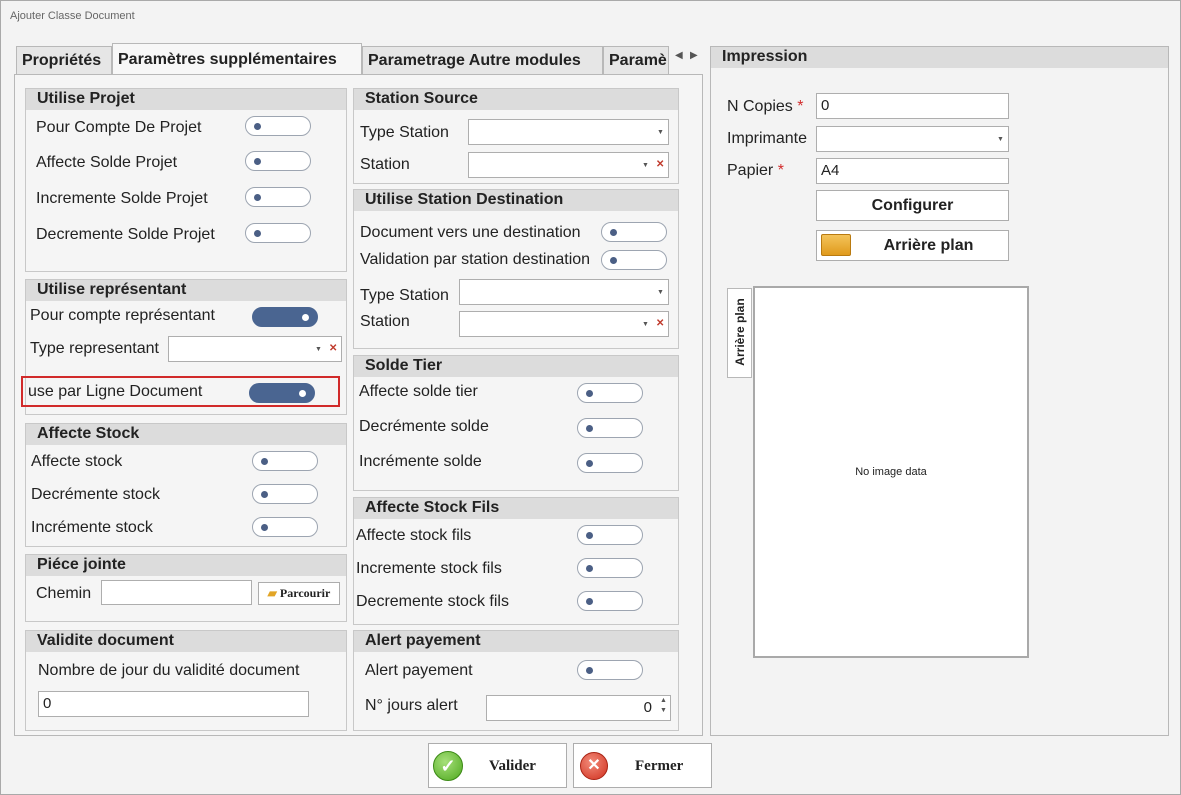 This screenshot has height=795, width=1181. I want to click on toggle-decremente-solde, so click(610, 428).